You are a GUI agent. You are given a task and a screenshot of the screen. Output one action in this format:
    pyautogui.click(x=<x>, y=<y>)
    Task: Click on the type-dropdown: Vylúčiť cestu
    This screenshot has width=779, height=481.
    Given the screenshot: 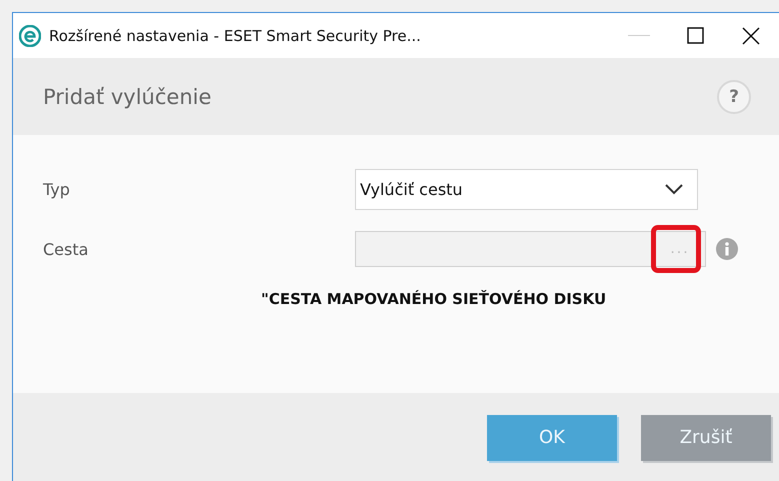 What is the action you would take?
    pyautogui.click(x=526, y=189)
    